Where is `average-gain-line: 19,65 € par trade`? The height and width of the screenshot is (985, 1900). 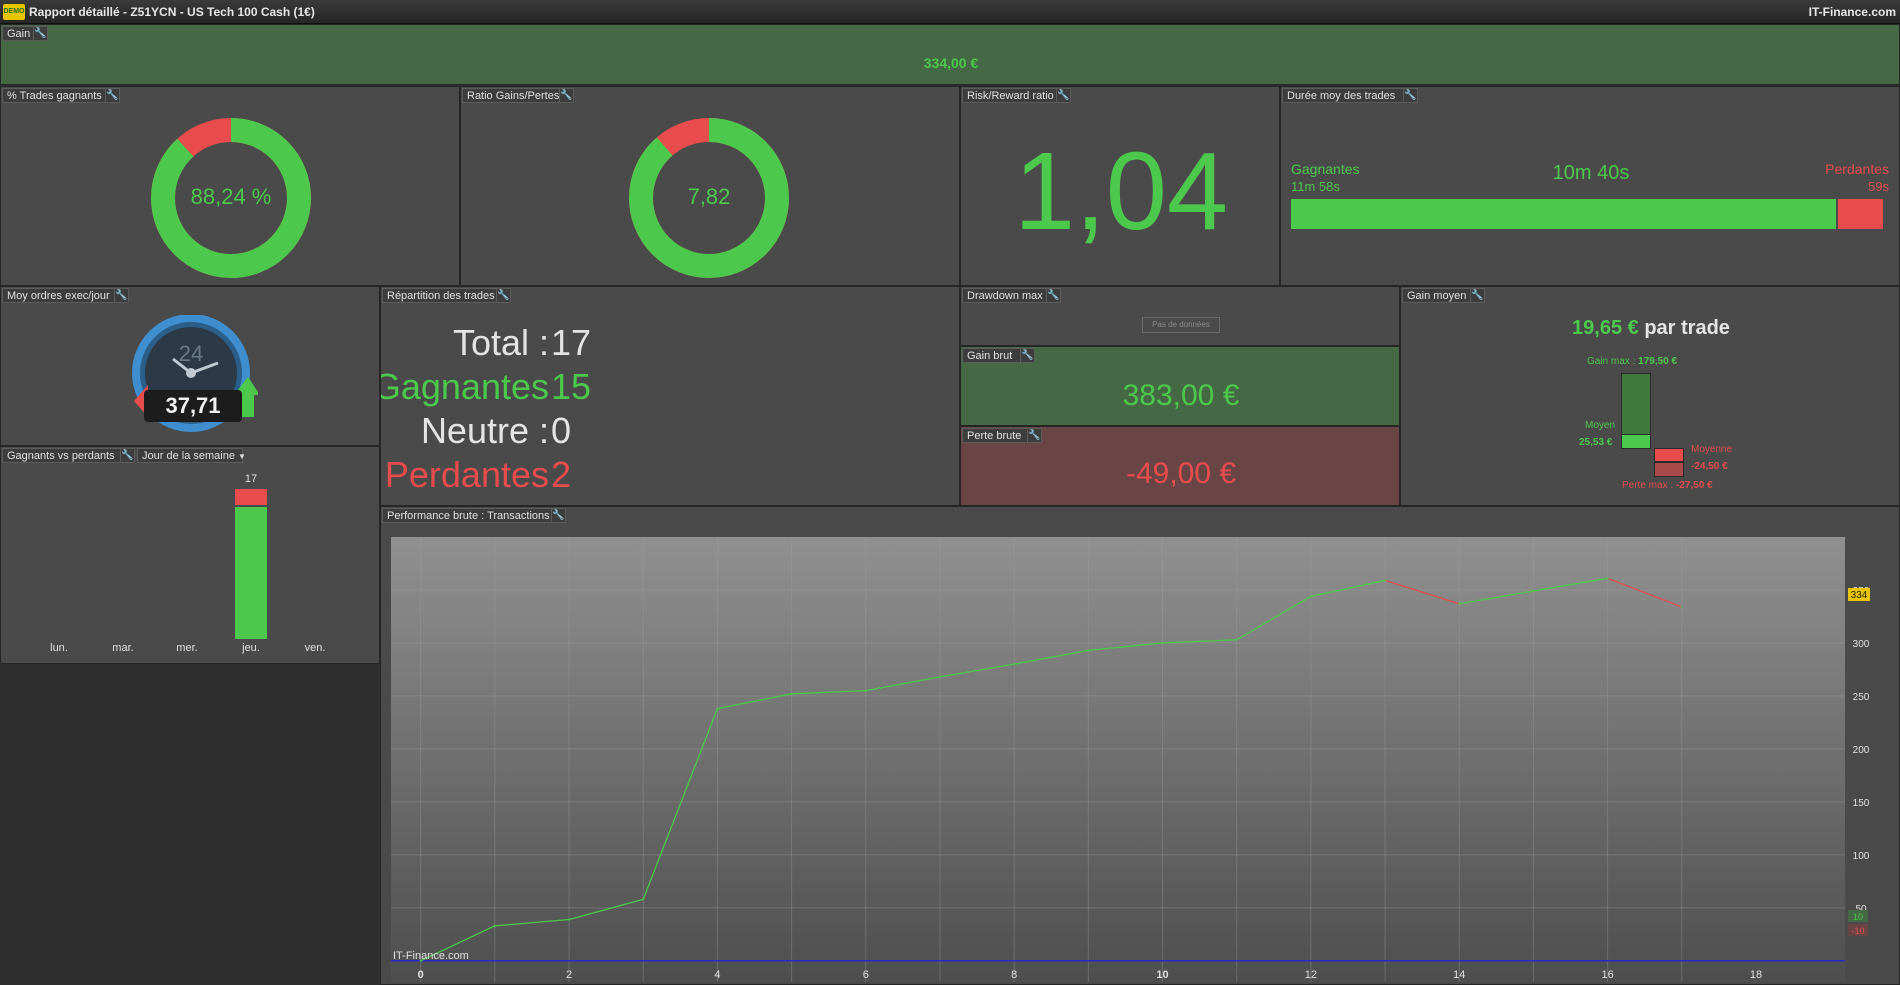 average-gain-line: 19,65 € par trade is located at coordinates (1650, 328).